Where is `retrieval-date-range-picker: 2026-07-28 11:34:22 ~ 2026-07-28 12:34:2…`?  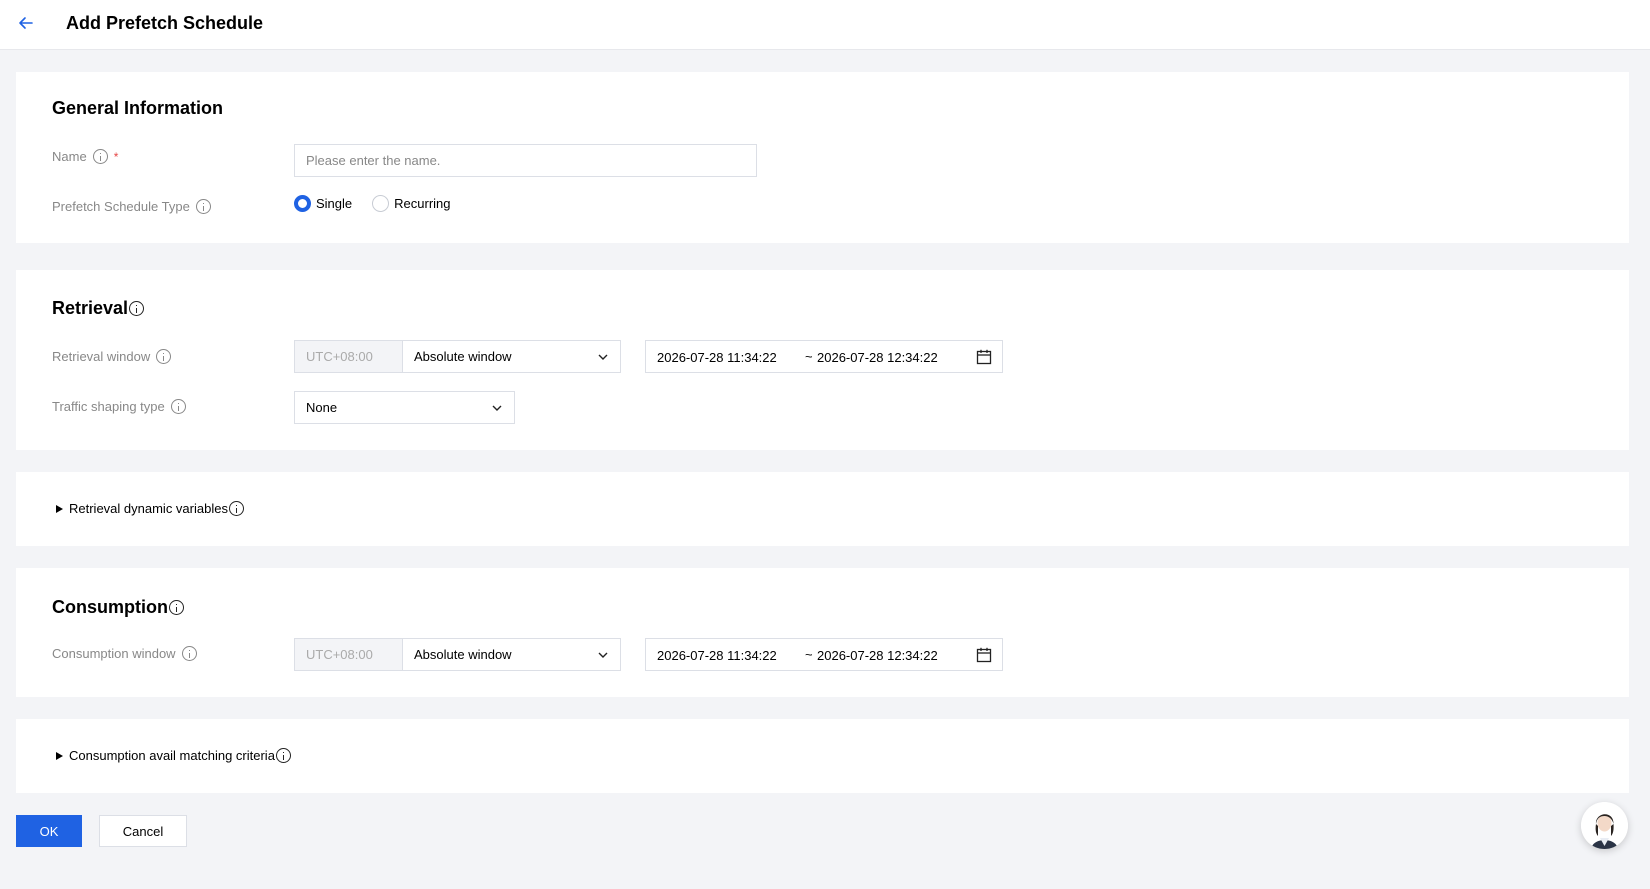 retrieval-date-range-picker: 2026-07-28 11:34:22 ~ 2026-07-28 12:34:2… is located at coordinates (824, 356).